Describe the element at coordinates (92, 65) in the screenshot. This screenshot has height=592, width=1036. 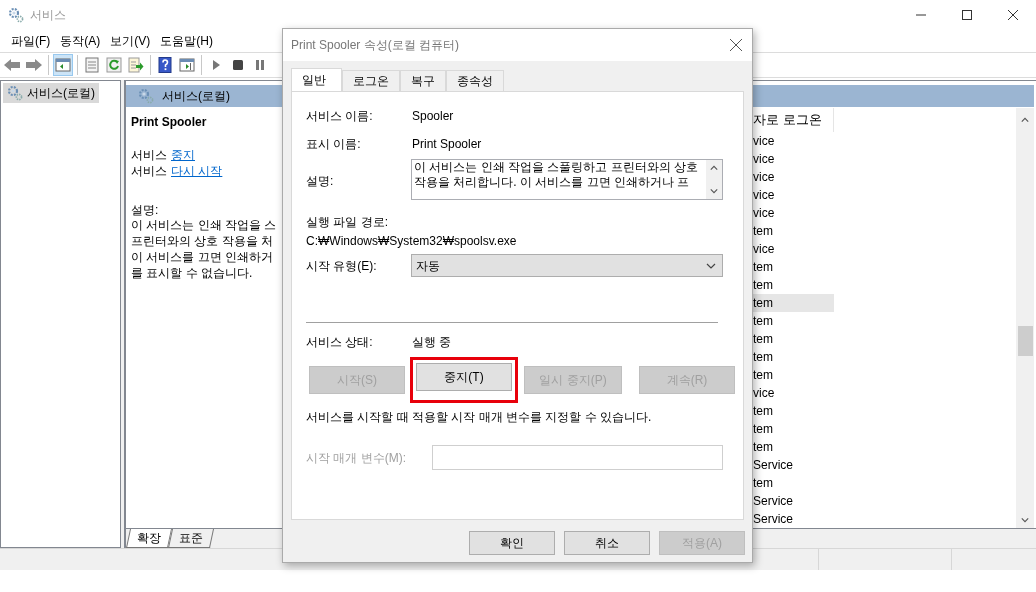
I see `properties-icon` at that location.